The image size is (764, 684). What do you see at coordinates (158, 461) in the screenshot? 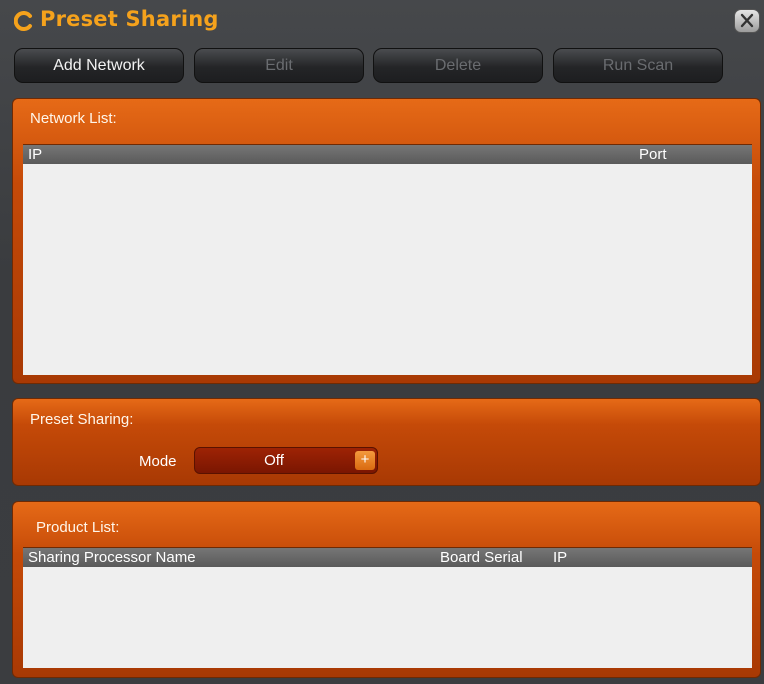
I see `mode-label: Mode` at bounding box center [158, 461].